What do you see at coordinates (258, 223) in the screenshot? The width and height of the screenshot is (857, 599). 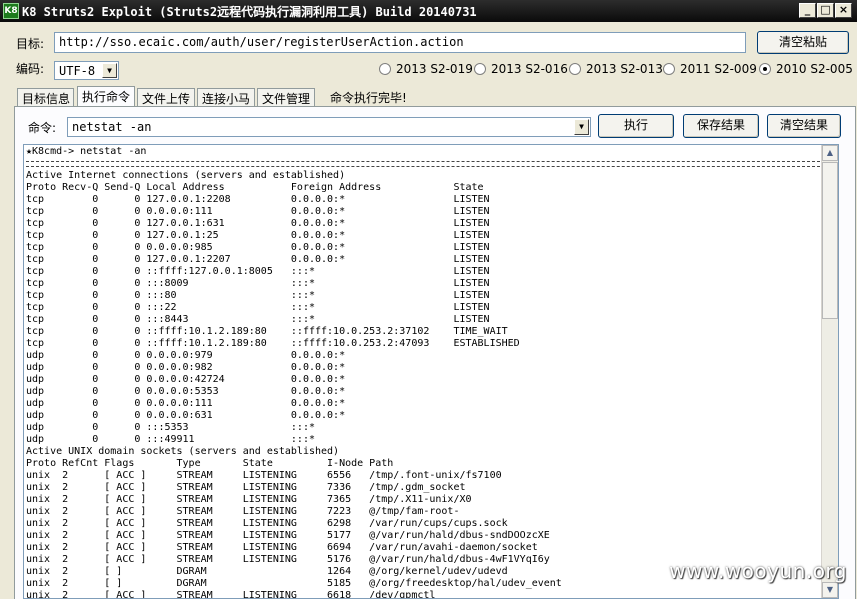 I see `console-line: tcp 0 0 127.0.0.1:631 0.0.0.0:* LISTEN` at bounding box center [258, 223].